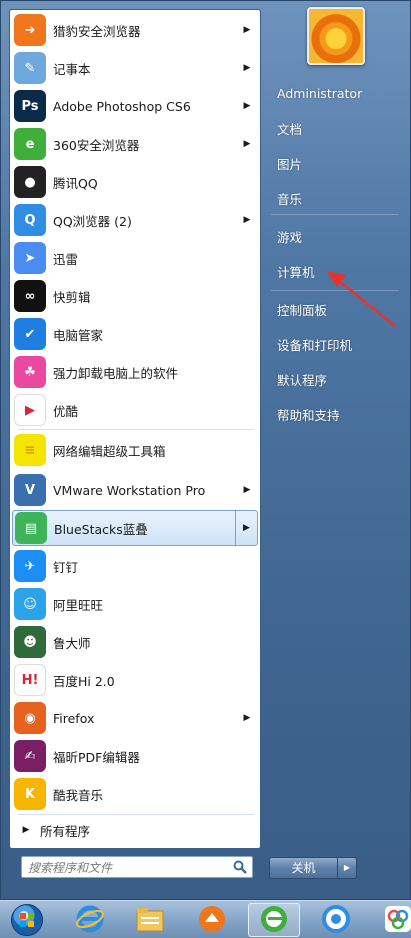  Describe the element at coordinates (304, 868) in the screenshot. I see `shutdown-button: 关机` at that location.